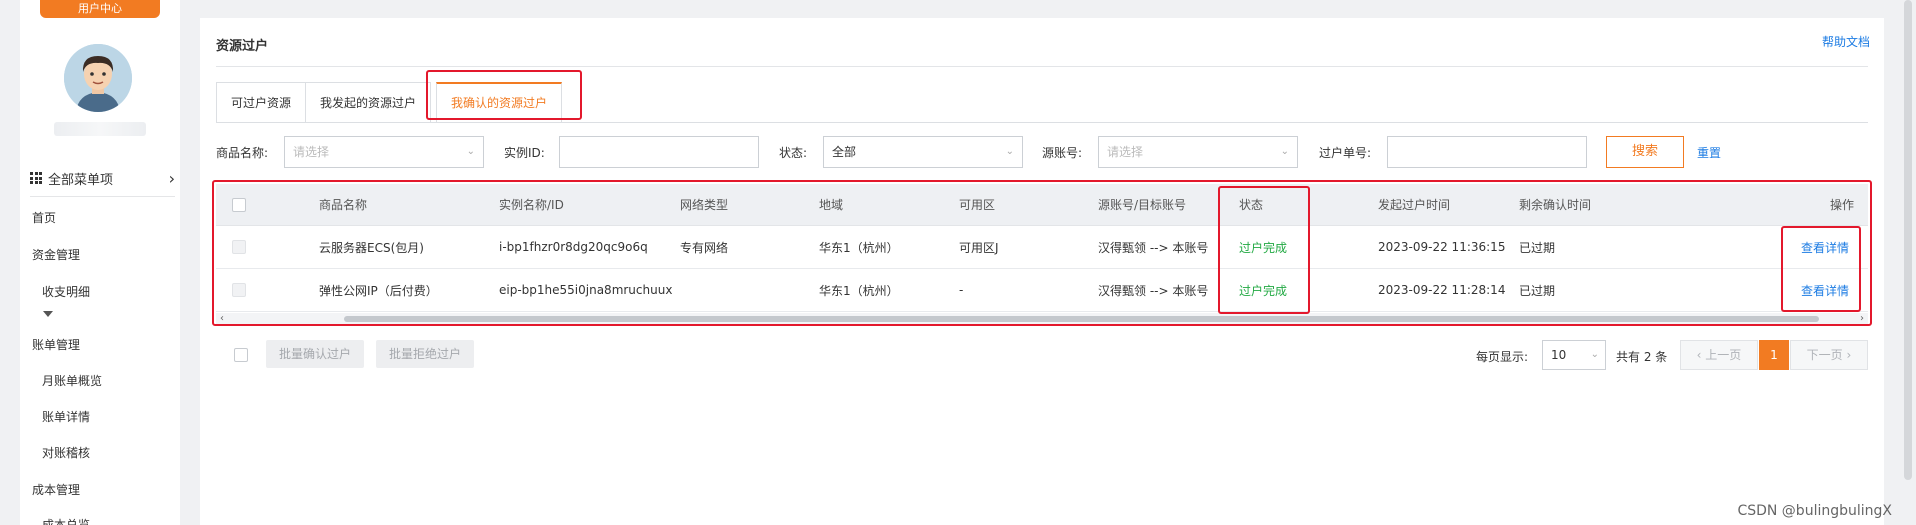 This screenshot has width=1916, height=525. What do you see at coordinates (793, 153) in the screenshot?
I see `status-label: 状态:` at bounding box center [793, 153].